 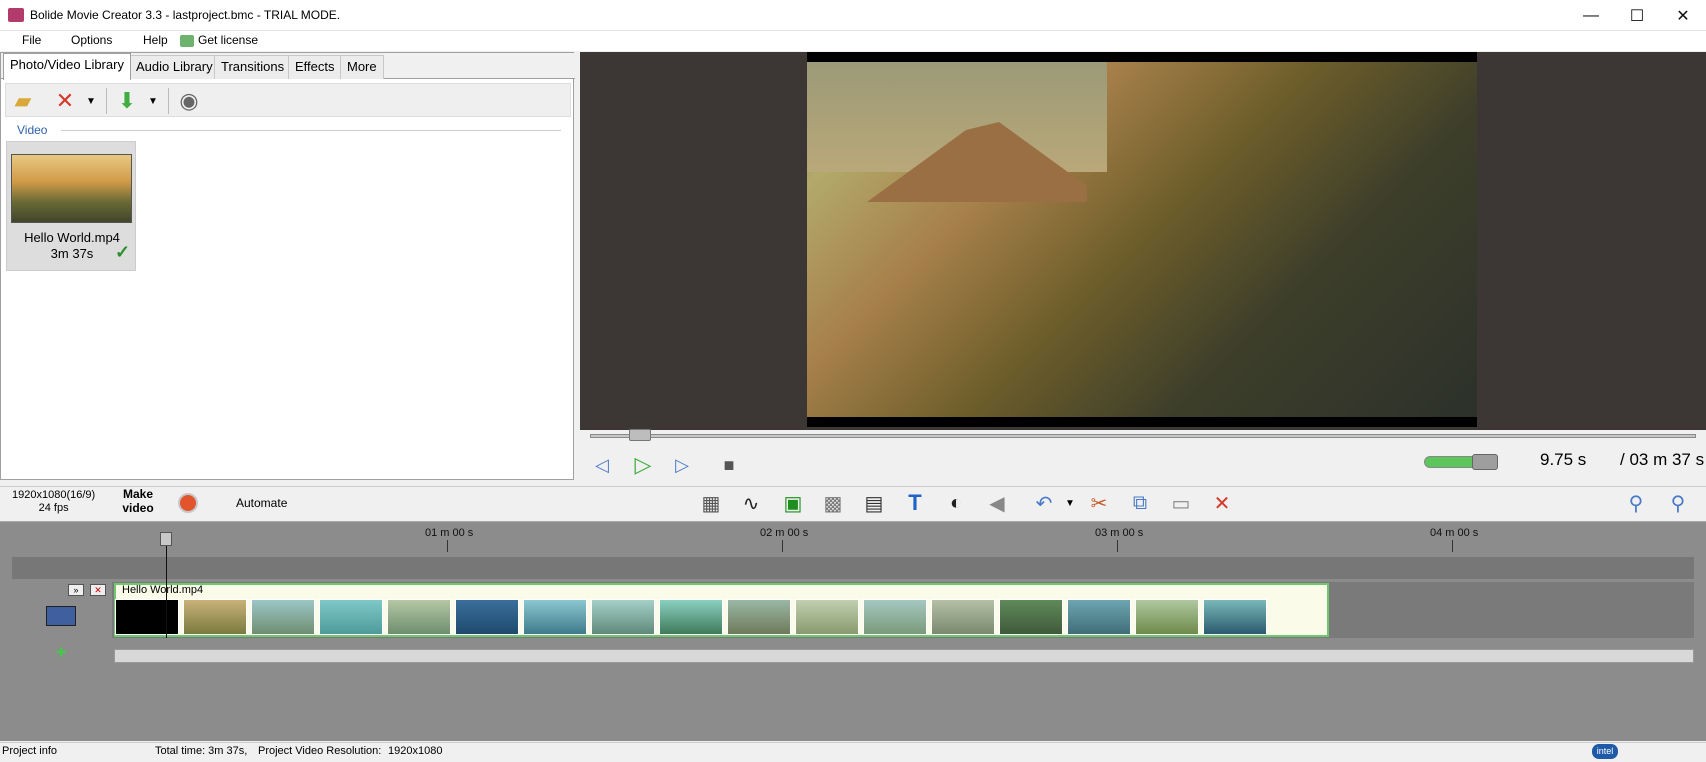 I want to click on automate-button: Automate, so click(x=261, y=503).